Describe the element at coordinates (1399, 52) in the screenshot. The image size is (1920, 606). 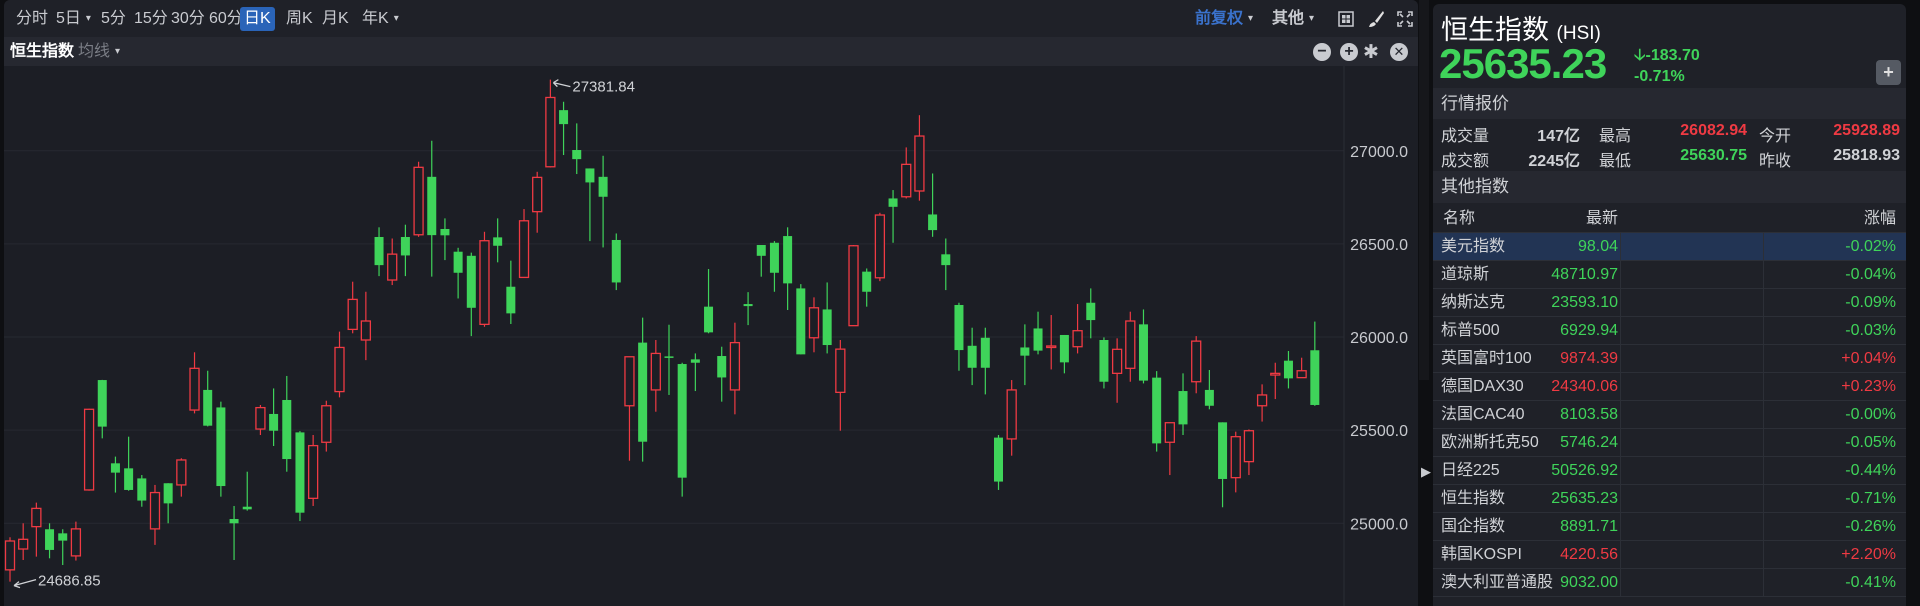
I see `close-icon: ✕` at that location.